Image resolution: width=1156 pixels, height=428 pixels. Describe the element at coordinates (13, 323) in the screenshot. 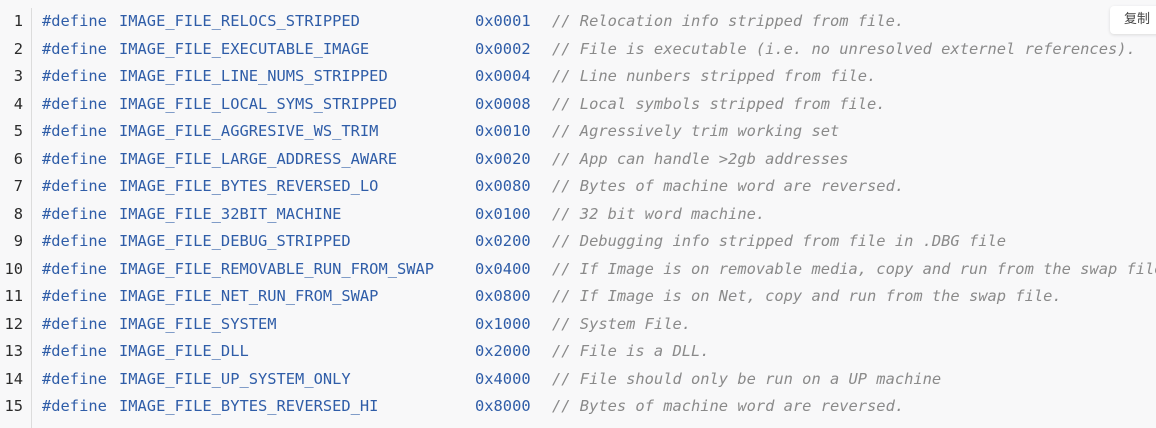

I see `line-number: 12` at that location.